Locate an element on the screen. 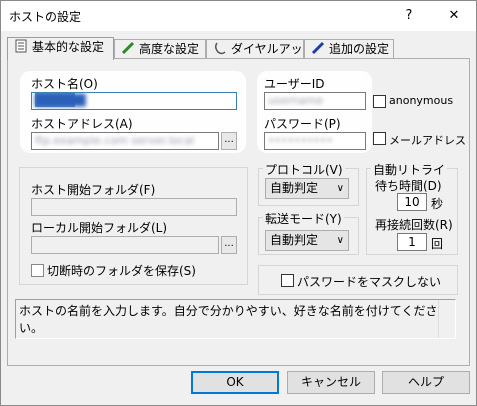  hint-textbox: ホストの名前を入力します。自分で分かりやすい、好きな名前を付けてください。 is located at coordinates (235, 319).